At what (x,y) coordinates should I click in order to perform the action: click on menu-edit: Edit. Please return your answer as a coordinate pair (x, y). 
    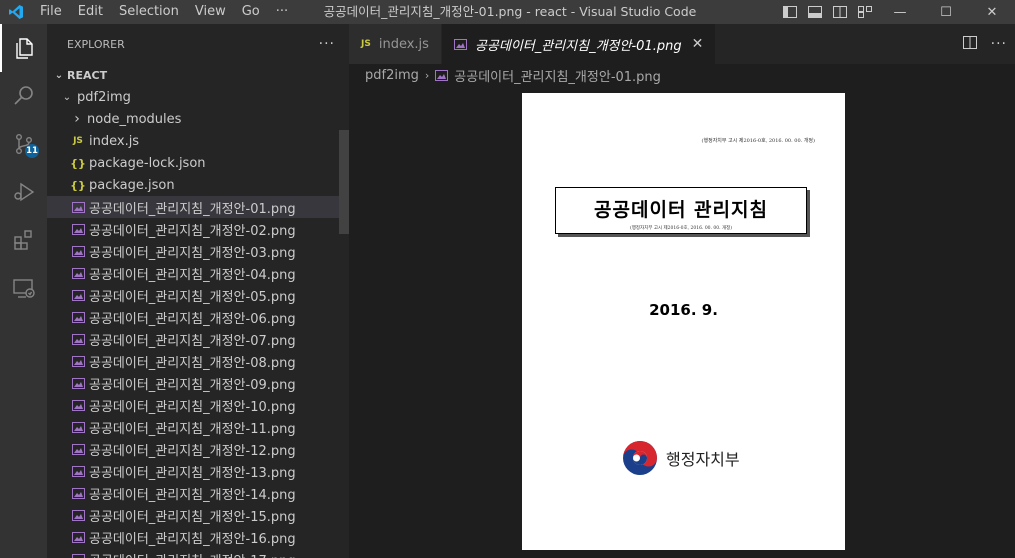
    Looking at the image, I should click on (90, 12).